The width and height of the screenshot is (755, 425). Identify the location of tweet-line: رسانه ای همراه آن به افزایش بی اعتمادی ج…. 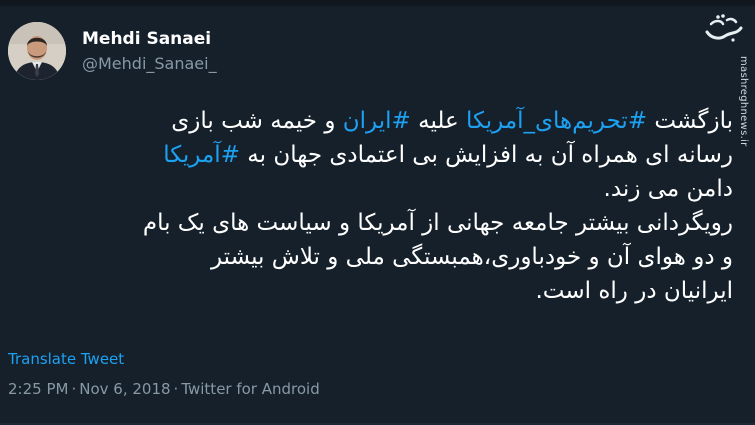
(370, 155).